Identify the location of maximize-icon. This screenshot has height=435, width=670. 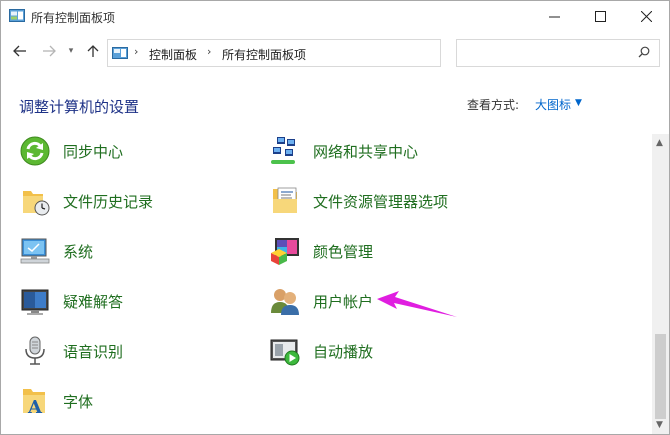
(600, 16).